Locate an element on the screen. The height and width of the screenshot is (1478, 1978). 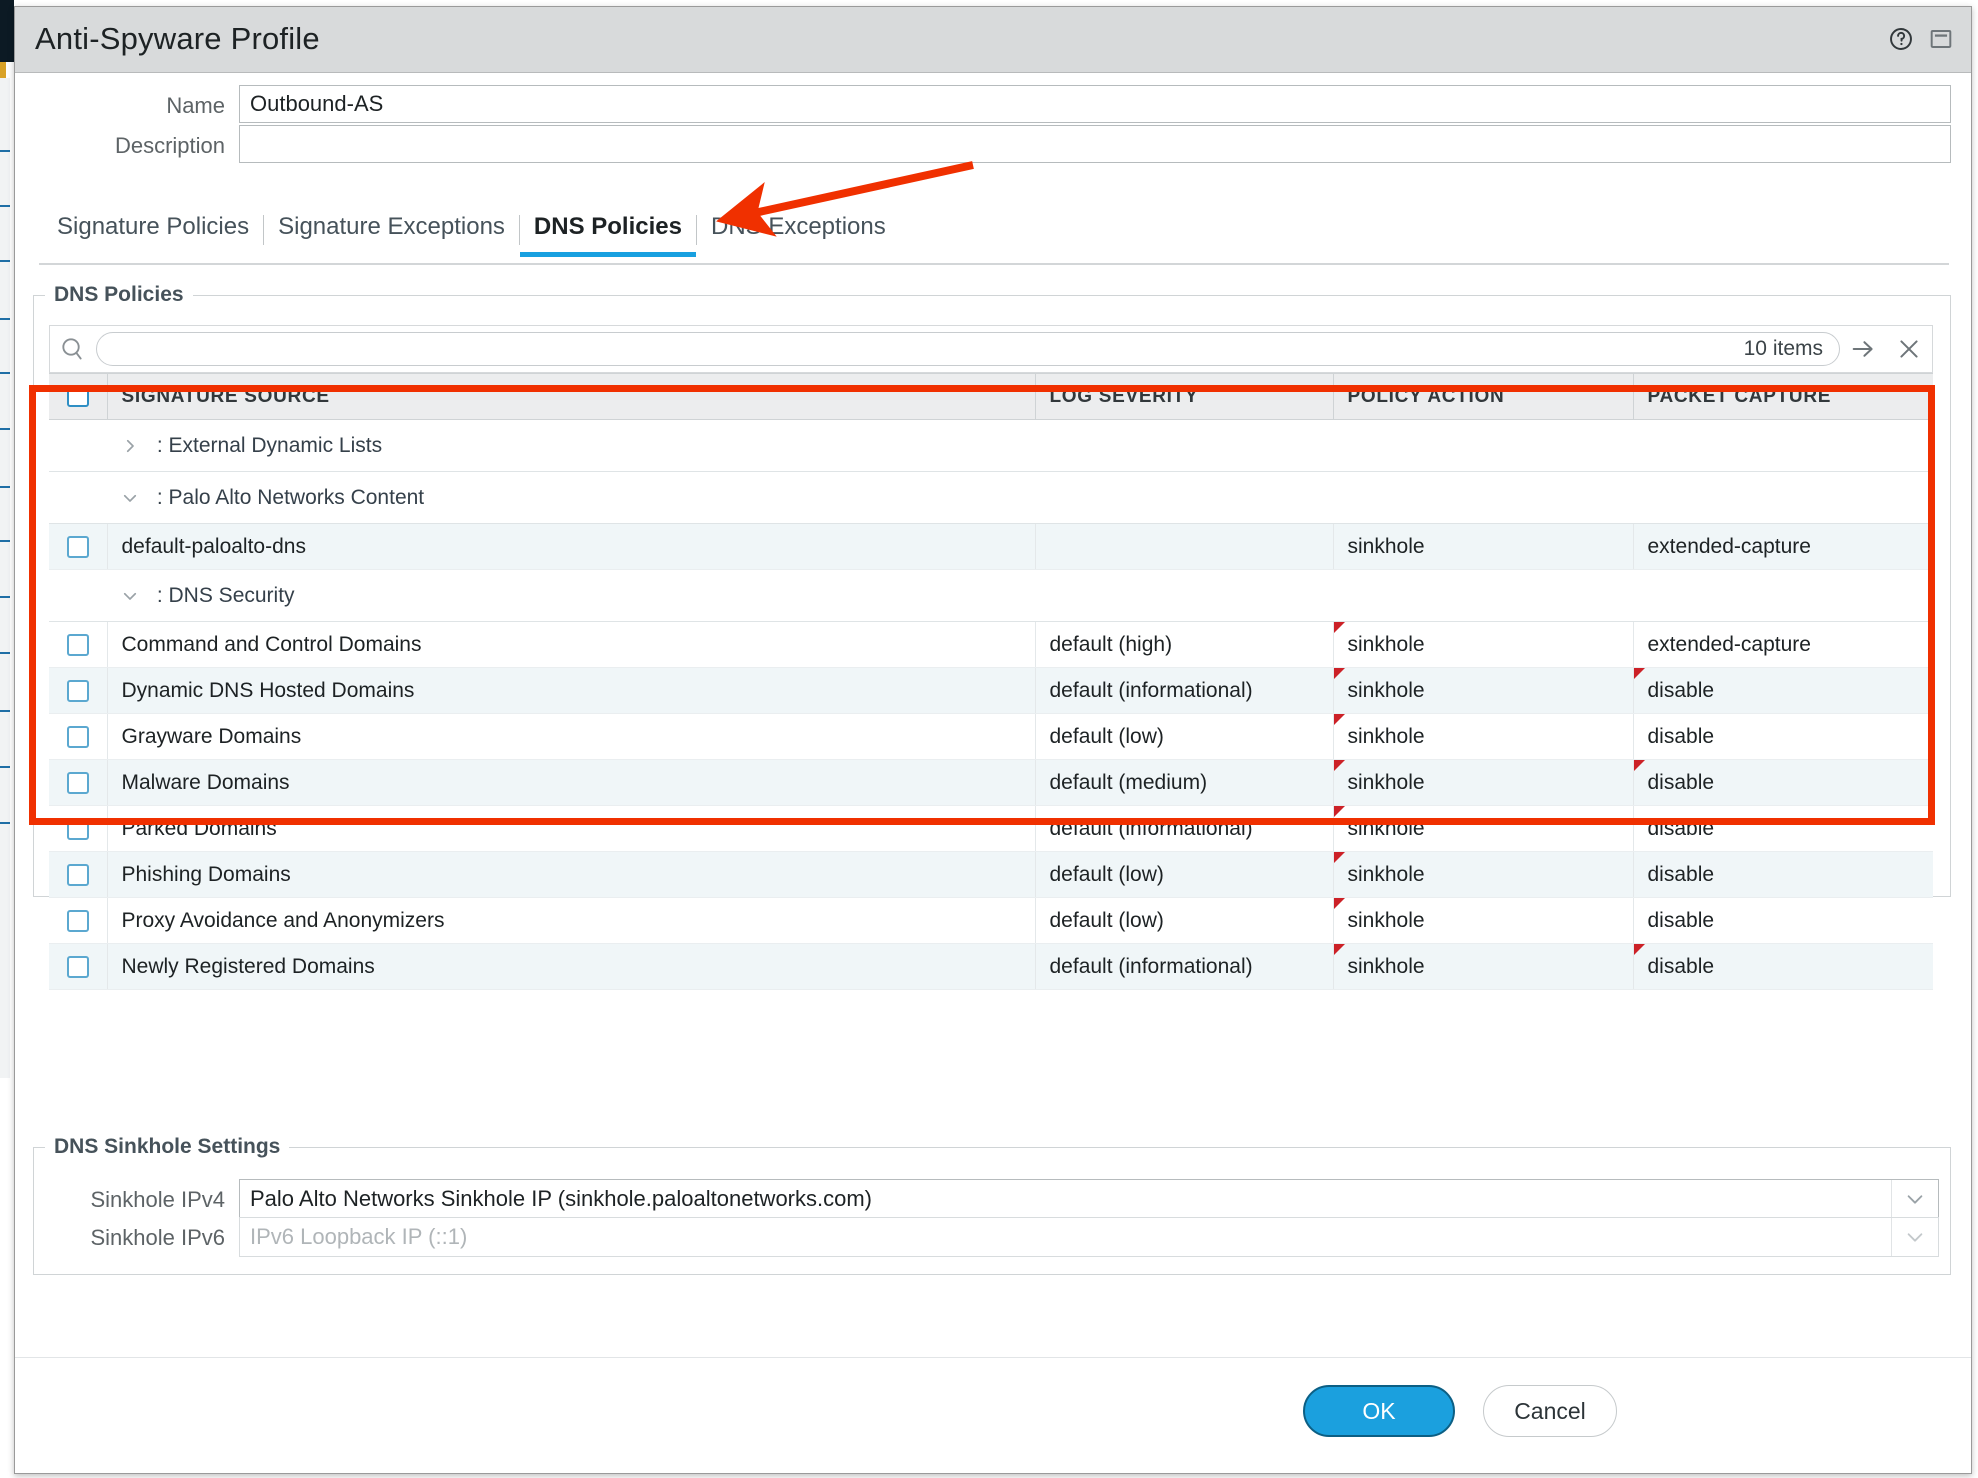
window-restore-icon is located at coordinates (1941, 39).